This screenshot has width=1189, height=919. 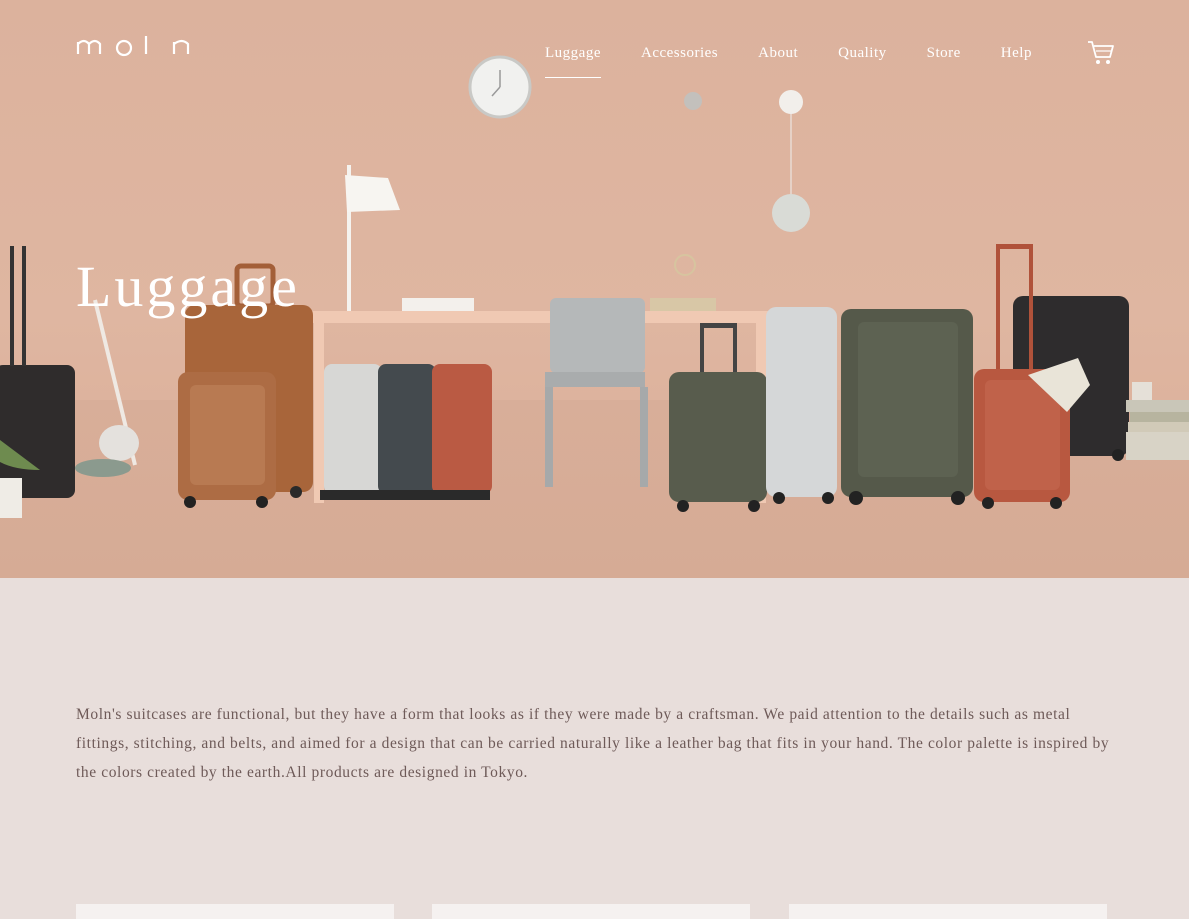 What do you see at coordinates (573, 61) in the screenshot?
I see `nav-luggage: Luggage` at bounding box center [573, 61].